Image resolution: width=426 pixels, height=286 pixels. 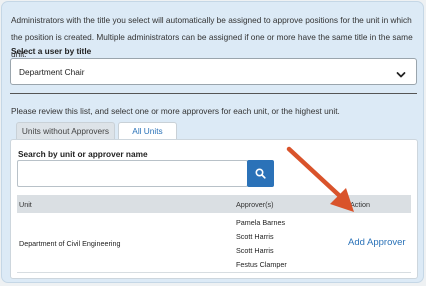 I want to click on add-approver-link: Add Approver, so click(x=377, y=242).